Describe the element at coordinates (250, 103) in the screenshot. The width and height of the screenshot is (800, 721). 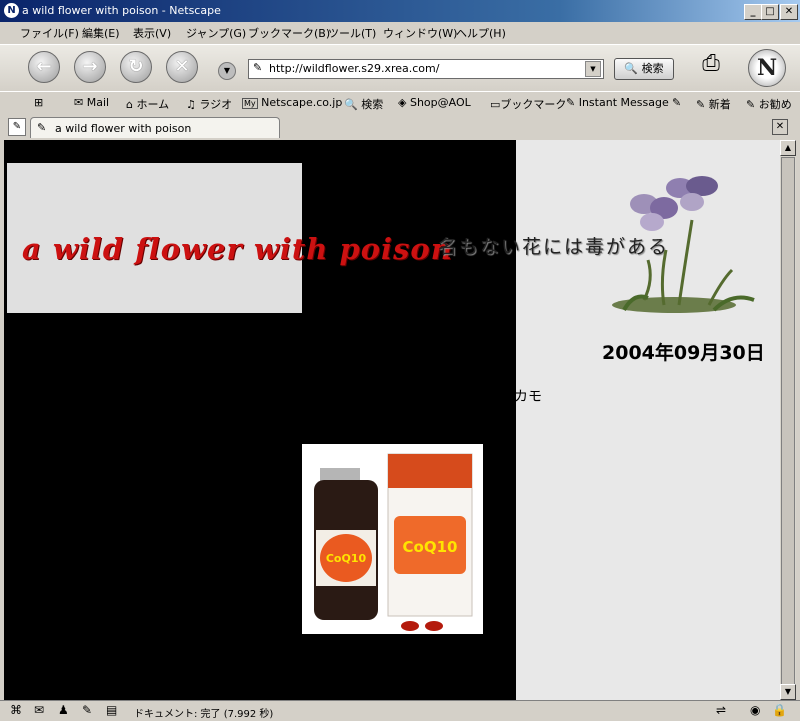
I see `my-icon: My` at that location.